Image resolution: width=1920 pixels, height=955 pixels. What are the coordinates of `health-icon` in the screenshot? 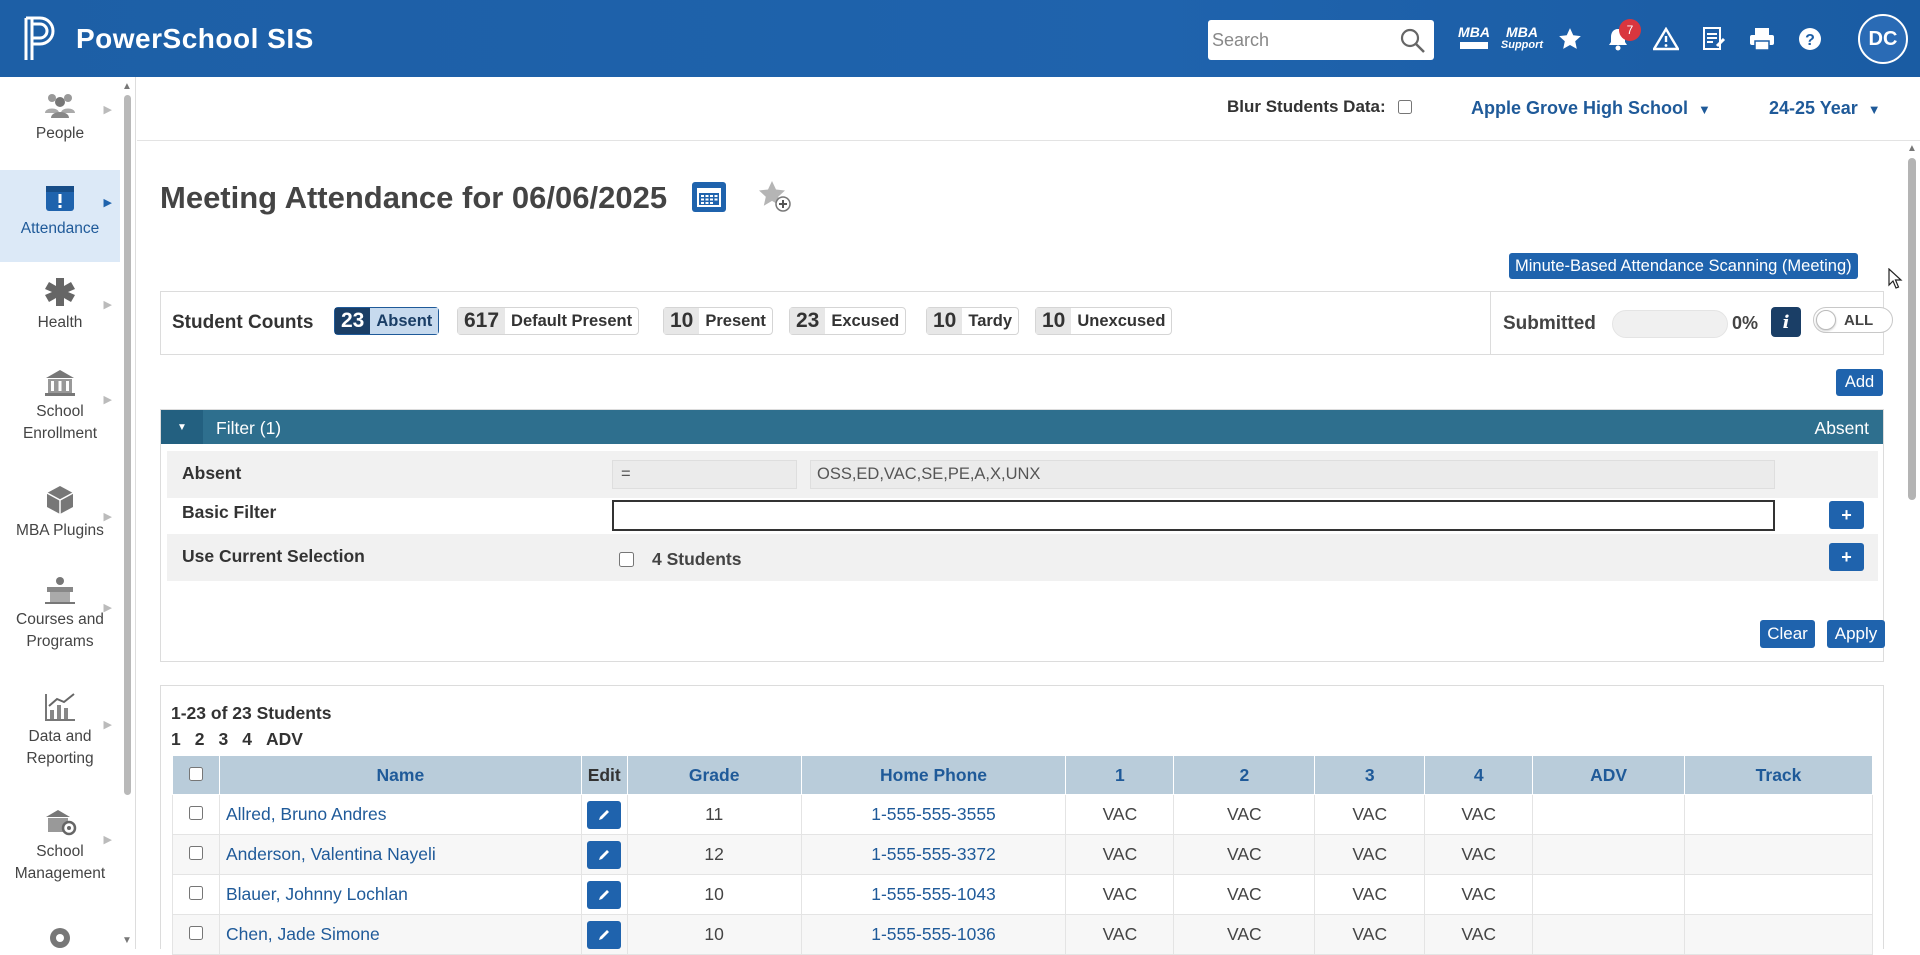 It's located at (60, 292).